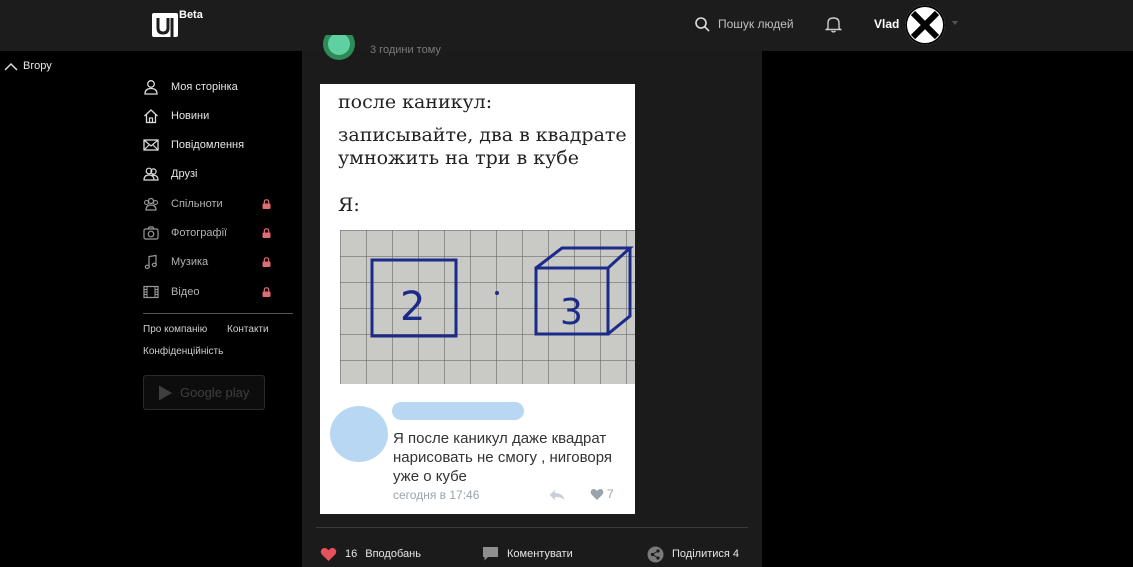  Describe the element at coordinates (248, 329) in the screenshot. I see `contacts-link: Контакти` at that location.